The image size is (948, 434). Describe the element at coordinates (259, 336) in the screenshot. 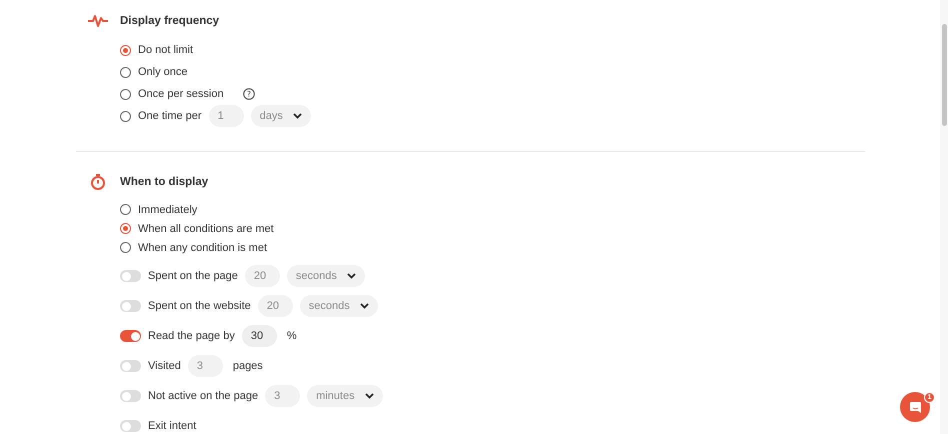

I see `number-field: 30` at that location.